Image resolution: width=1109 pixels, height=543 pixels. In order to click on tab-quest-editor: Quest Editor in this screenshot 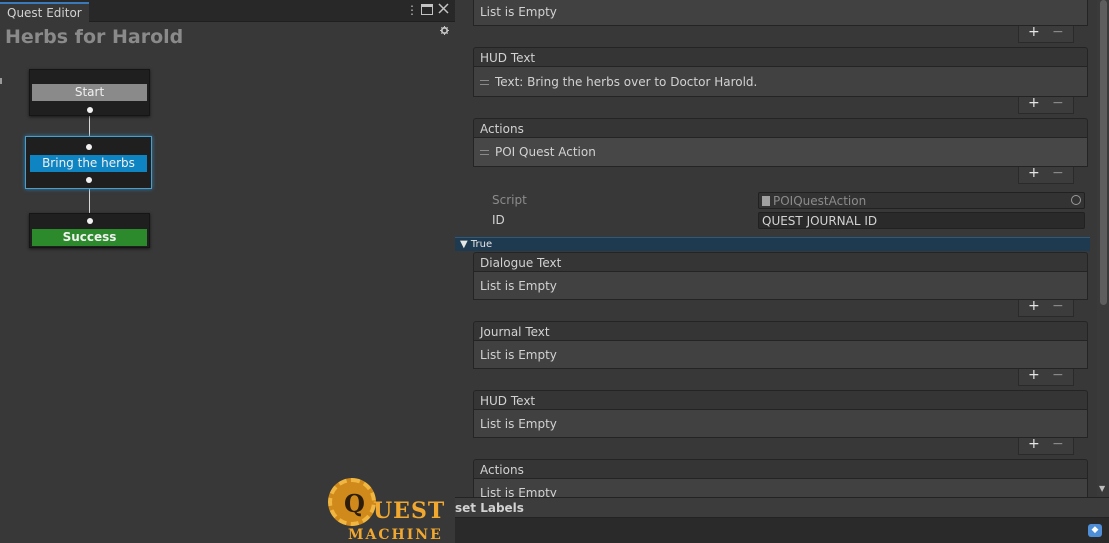, I will do `click(44, 12)`.